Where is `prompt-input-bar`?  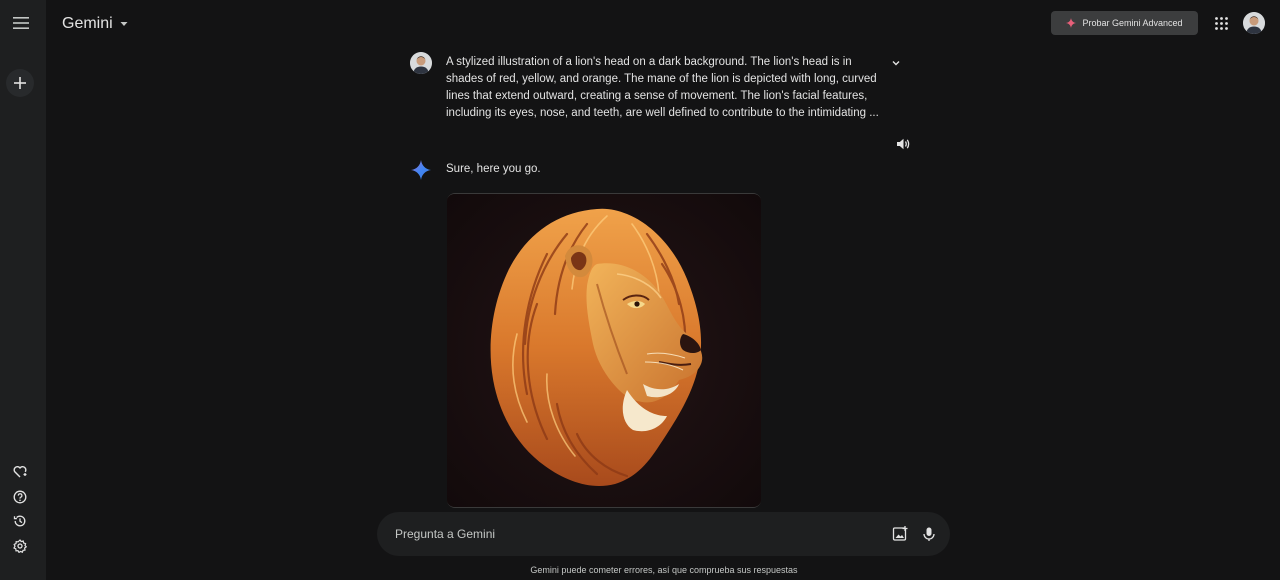 prompt-input-bar is located at coordinates (663, 534).